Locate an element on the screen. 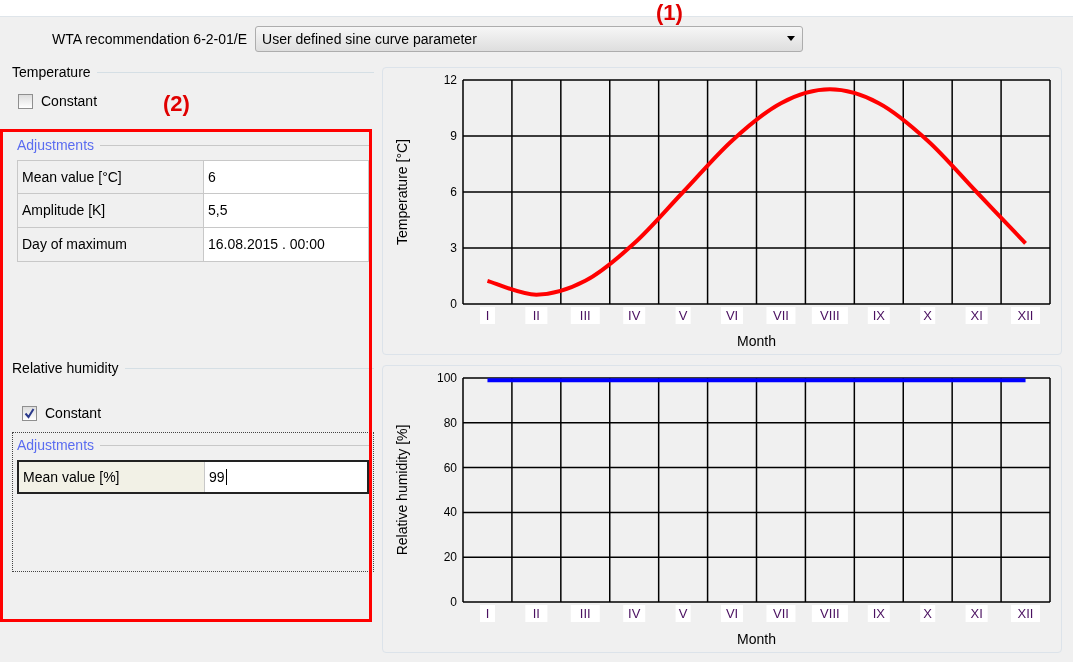  y-tick-label: 6 is located at coordinates (453, 192).